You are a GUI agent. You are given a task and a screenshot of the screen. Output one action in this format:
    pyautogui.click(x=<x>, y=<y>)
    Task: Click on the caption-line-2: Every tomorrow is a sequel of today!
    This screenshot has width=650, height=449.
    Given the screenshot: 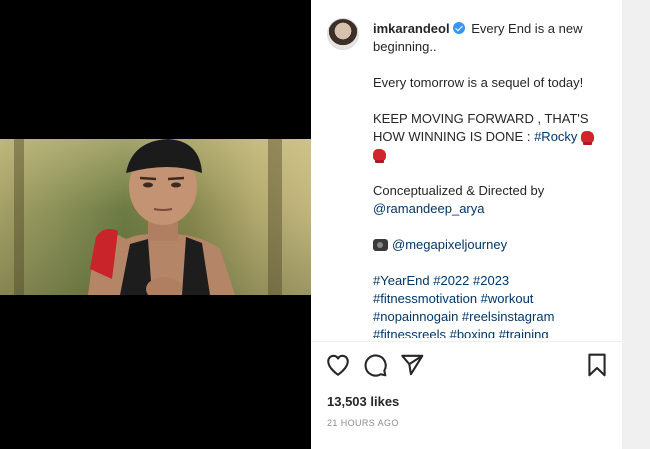 What is the action you would take?
    pyautogui.click(x=478, y=82)
    